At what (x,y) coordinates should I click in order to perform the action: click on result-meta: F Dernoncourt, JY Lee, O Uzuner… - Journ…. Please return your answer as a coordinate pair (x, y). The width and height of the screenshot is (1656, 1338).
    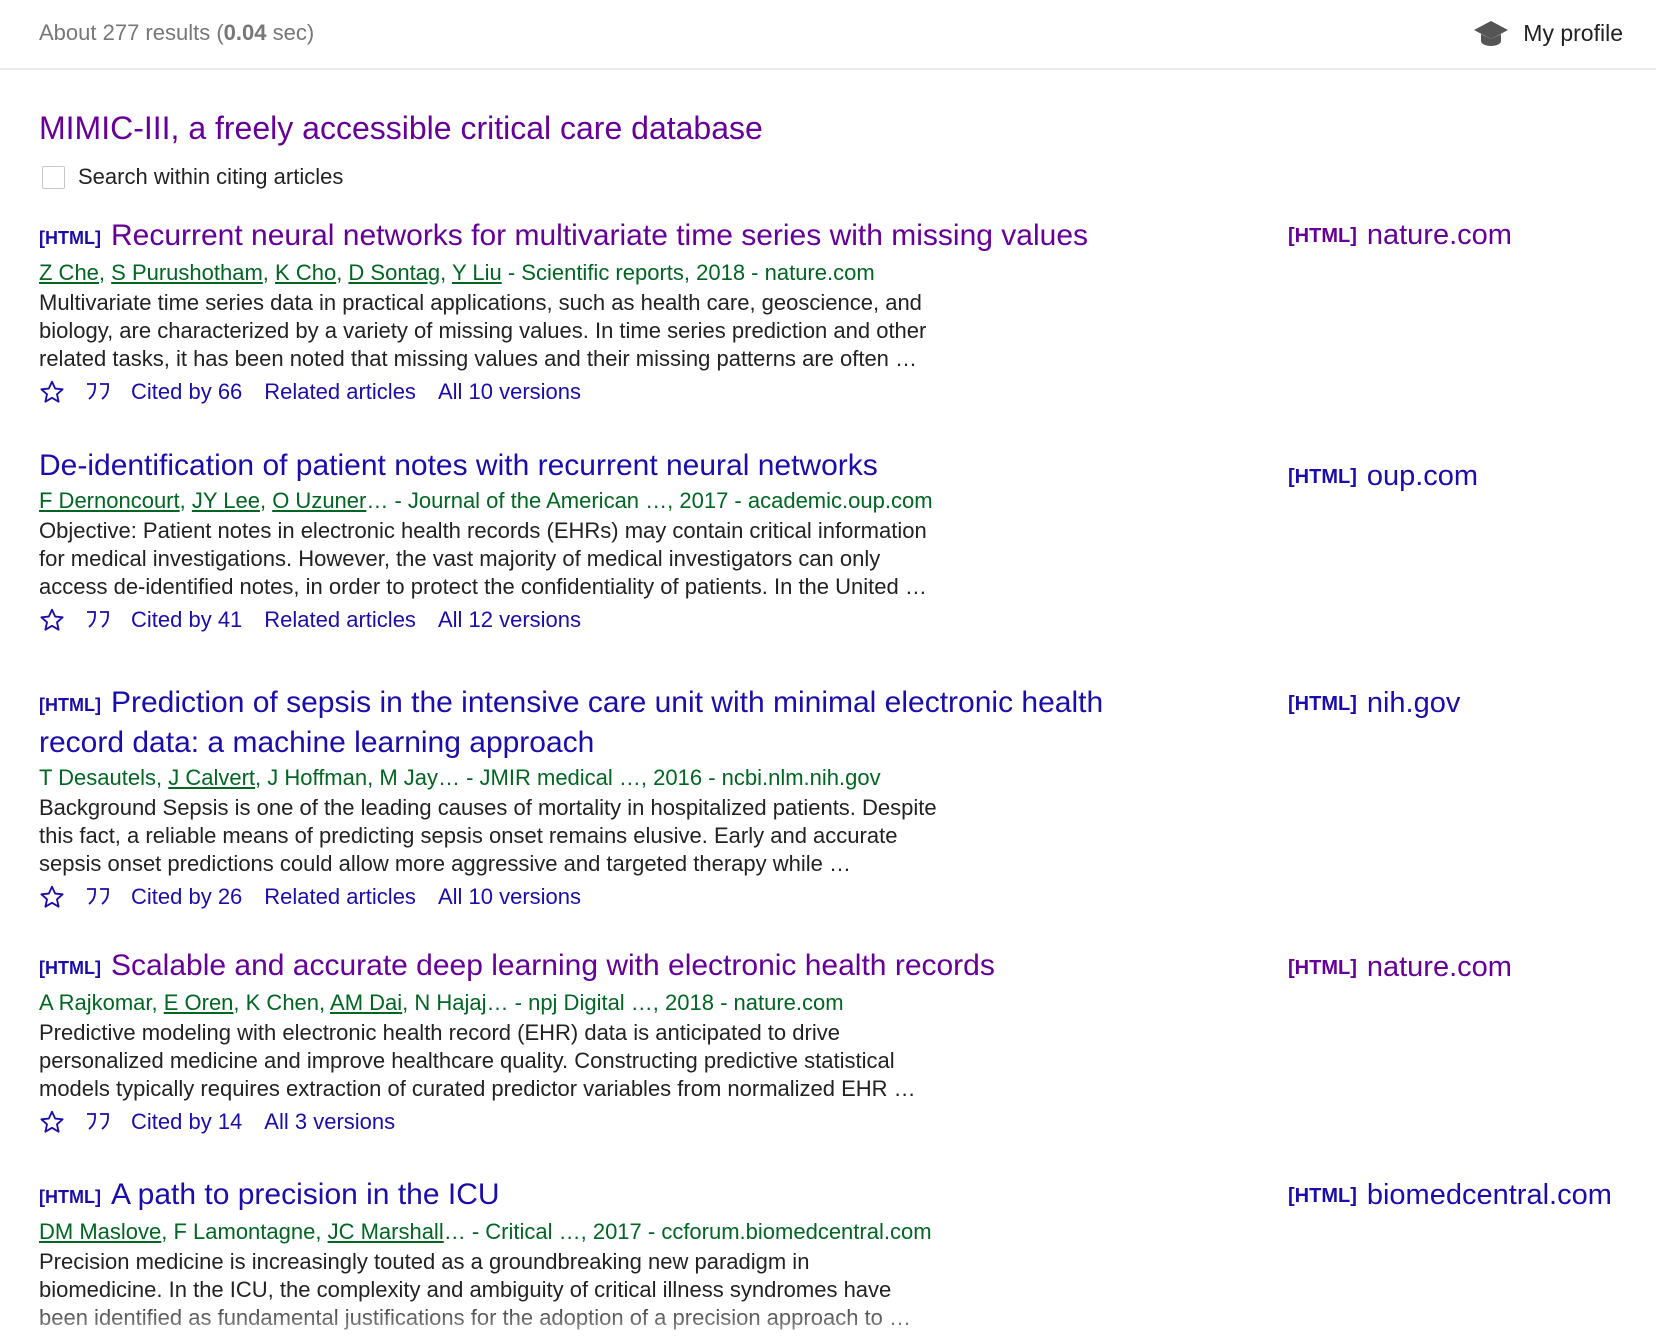
    Looking at the image, I should click on (486, 500).